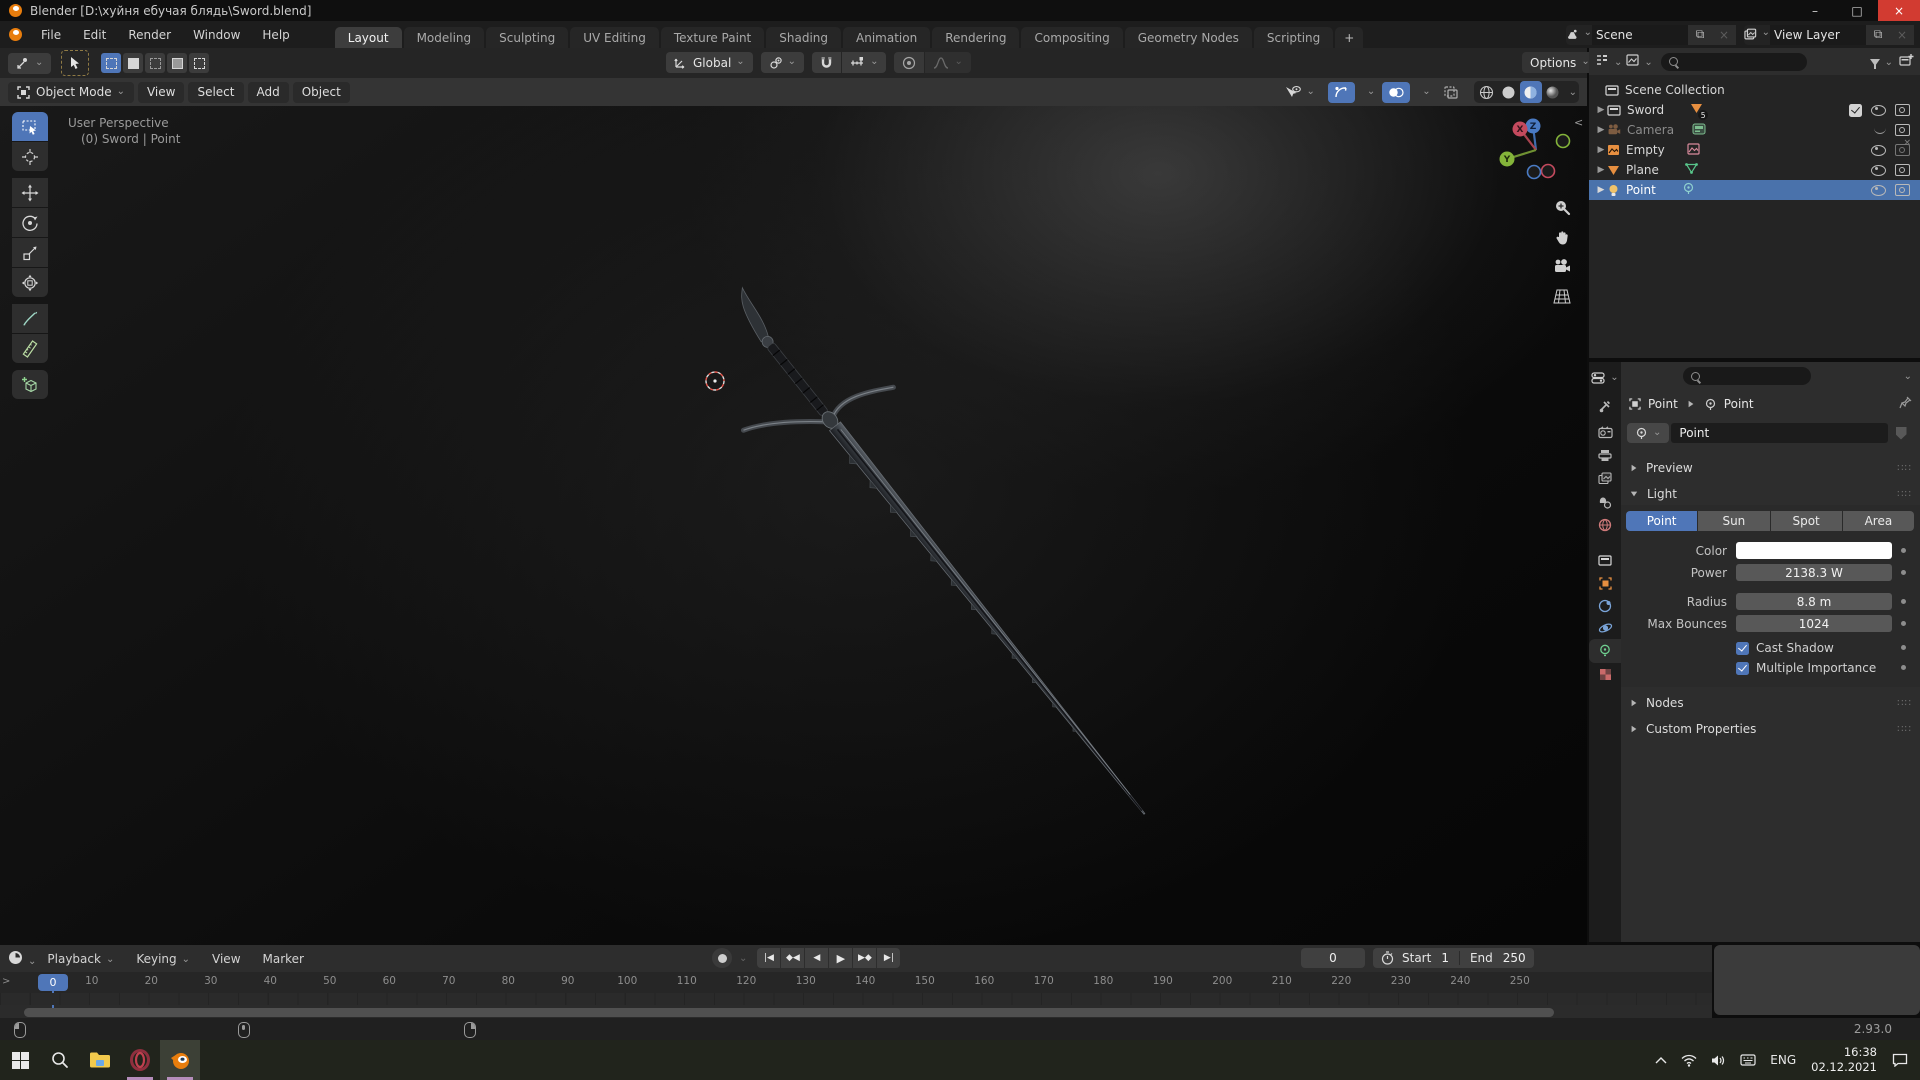 The height and width of the screenshot is (1080, 1920). What do you see at coordinates (769, 958) in the screenshot?
I see `jump-to-start-button: |◀` at bounding box center [769, 958].